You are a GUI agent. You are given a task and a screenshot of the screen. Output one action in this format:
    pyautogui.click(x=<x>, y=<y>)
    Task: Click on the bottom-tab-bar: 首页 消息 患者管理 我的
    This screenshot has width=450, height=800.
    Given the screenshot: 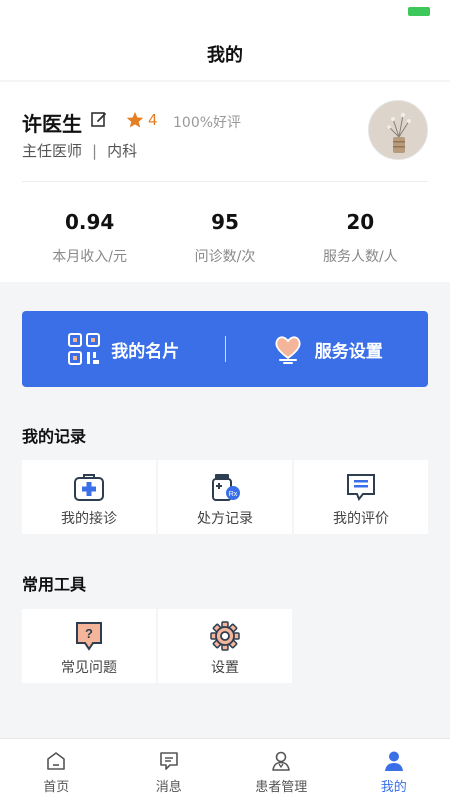 What is the action you would take?
    pyautogui.click(x=225, y=769)
    